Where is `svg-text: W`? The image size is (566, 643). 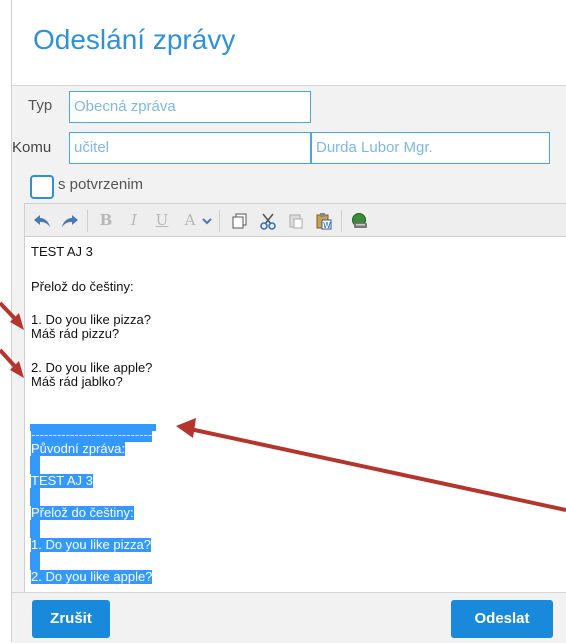
svg-text: W is located at coordinates (327, 225).